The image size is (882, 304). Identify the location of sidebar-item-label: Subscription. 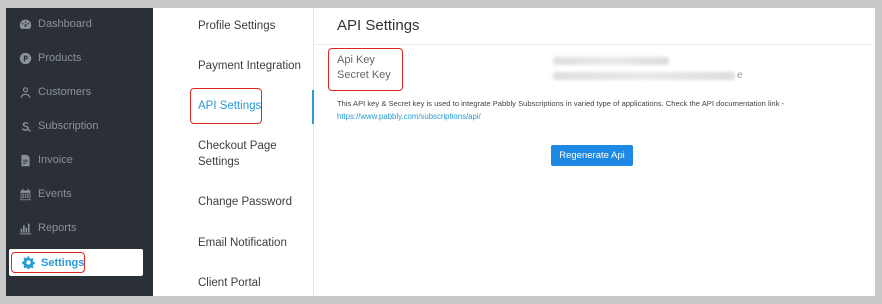
(68, 126).